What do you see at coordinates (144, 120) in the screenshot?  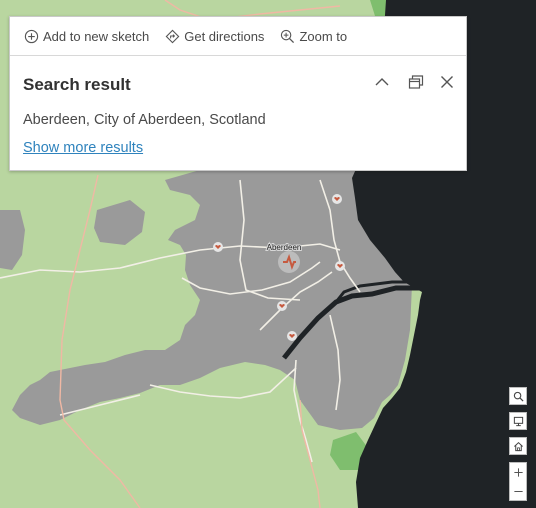 I see `search-result-text: Aberdeen, City of Aberdeen, Scotland` at bounding box center [144, 120].